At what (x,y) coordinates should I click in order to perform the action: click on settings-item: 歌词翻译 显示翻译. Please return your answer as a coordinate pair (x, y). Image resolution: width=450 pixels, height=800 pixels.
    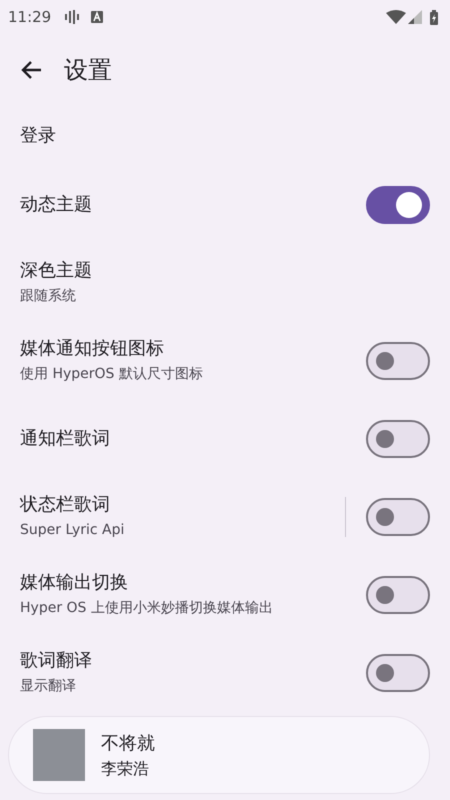
    Looking at the image, I should click on (225, 673).